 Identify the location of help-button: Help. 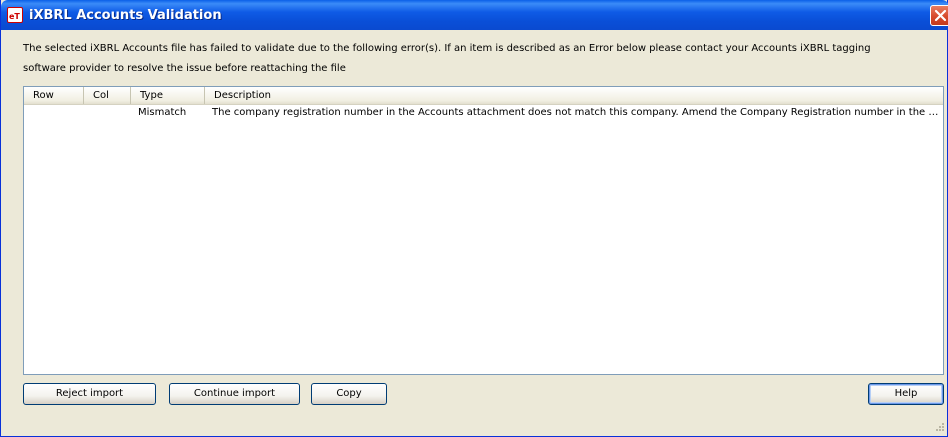
(906, 394).